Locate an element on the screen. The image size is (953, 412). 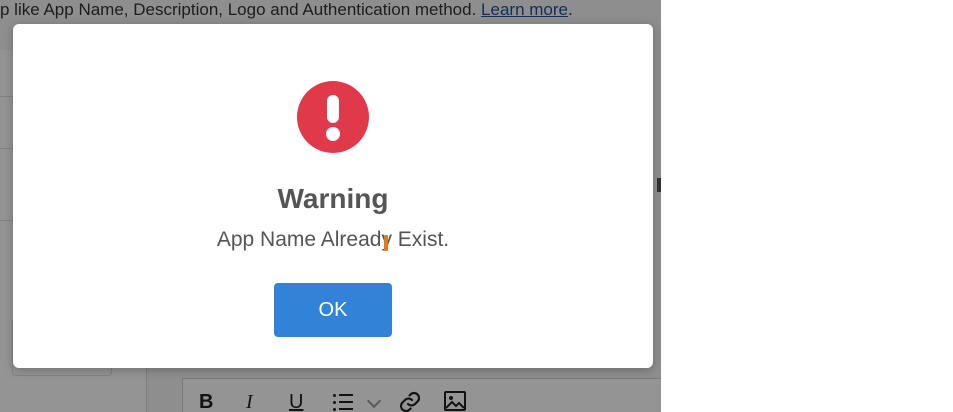
dialog-message: App Name Already Exist. is located at coordinates (333, 239).